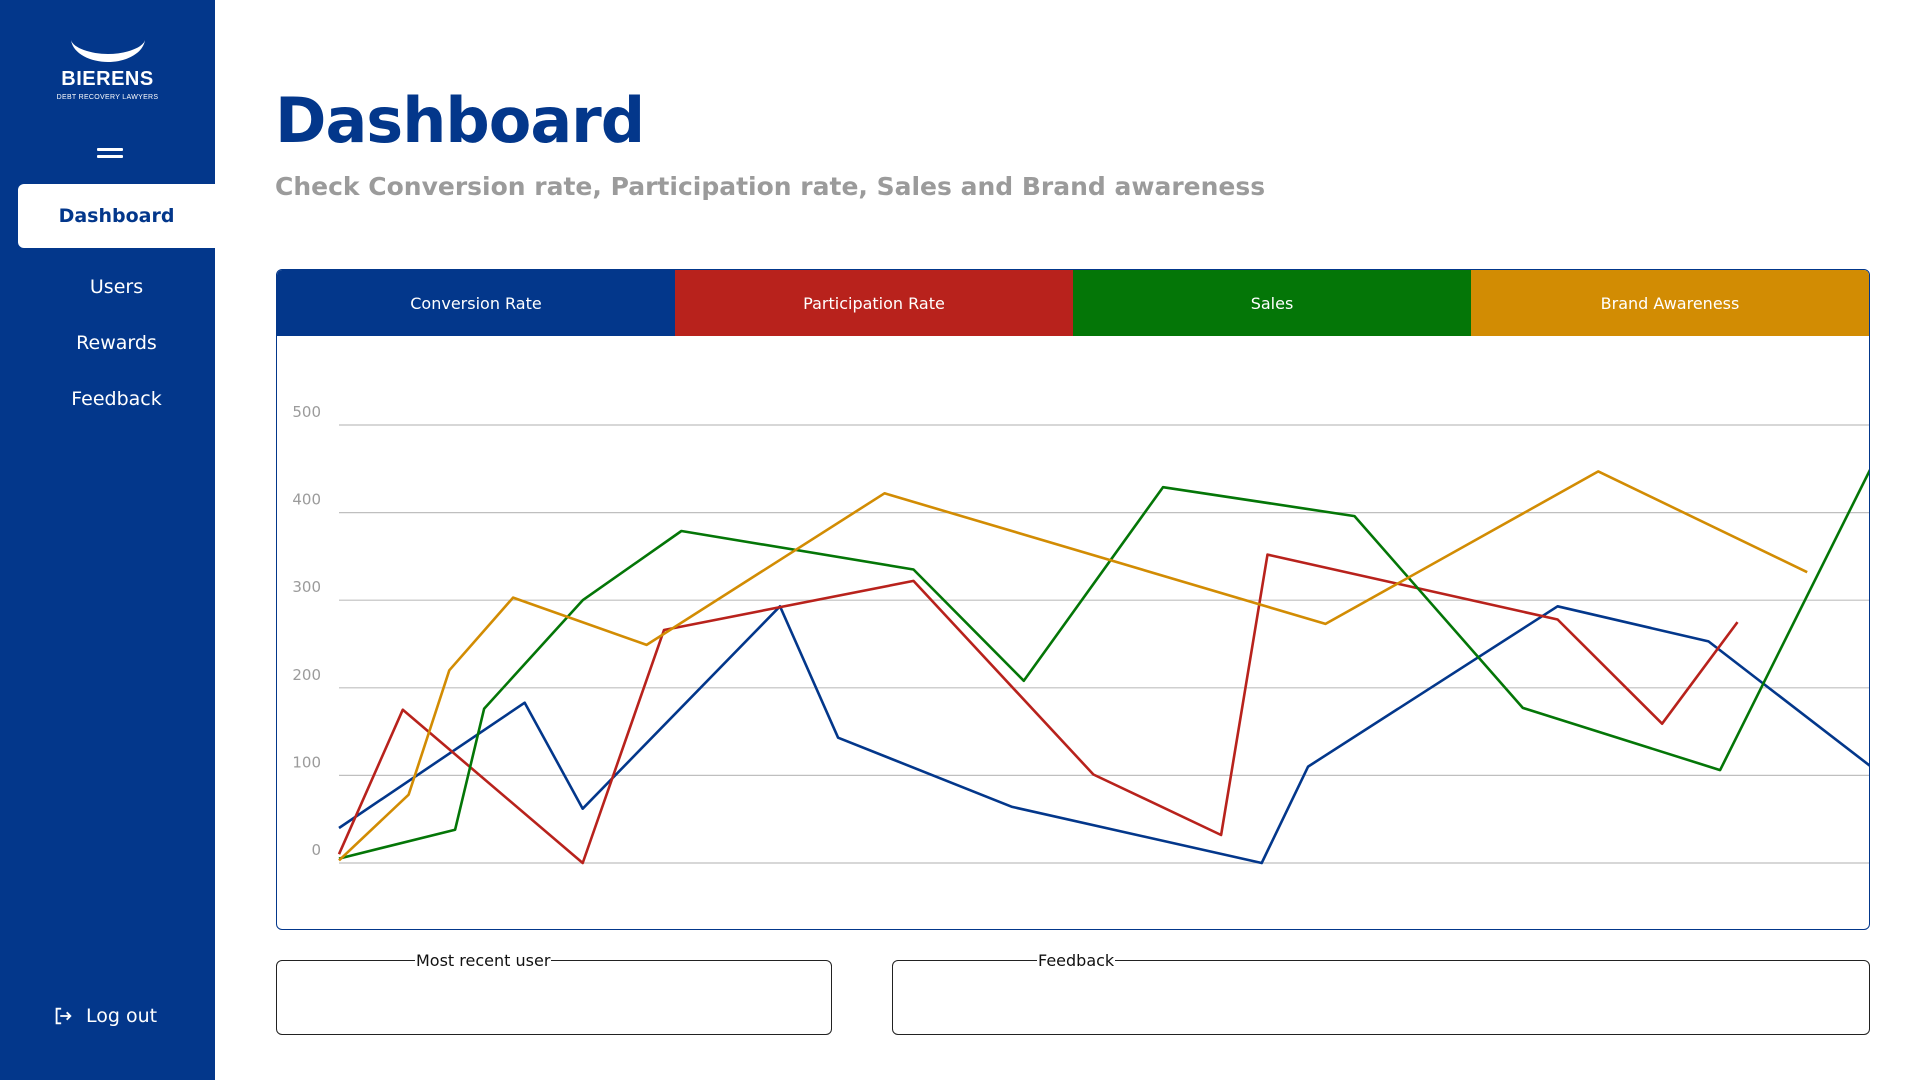 The width and height of the screenshot is (1920, 1080). What do you see at coordinates (306, 762) in the screenshot?
I see `y-tick-label: 100` at bounding box center [306, 762].